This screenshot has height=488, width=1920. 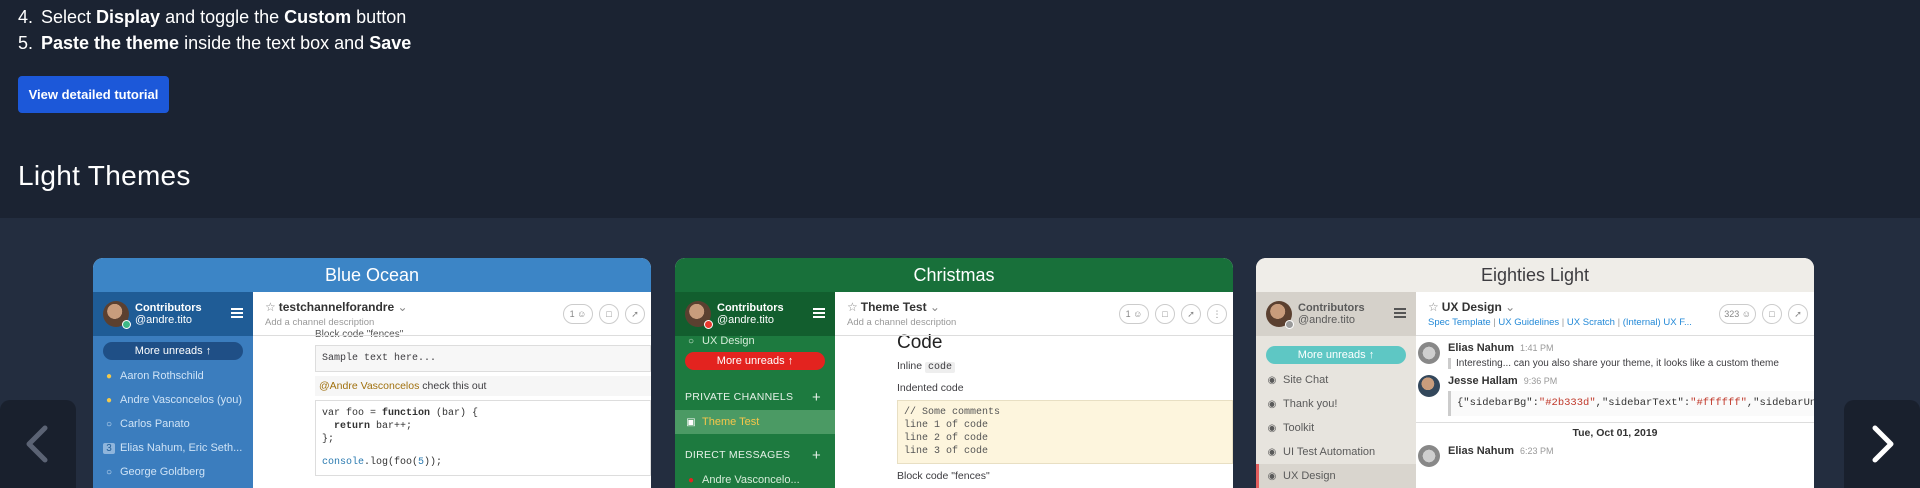 I want to click on message: Elias Nahum 6:23 PM, so click(x=1616, y=456).